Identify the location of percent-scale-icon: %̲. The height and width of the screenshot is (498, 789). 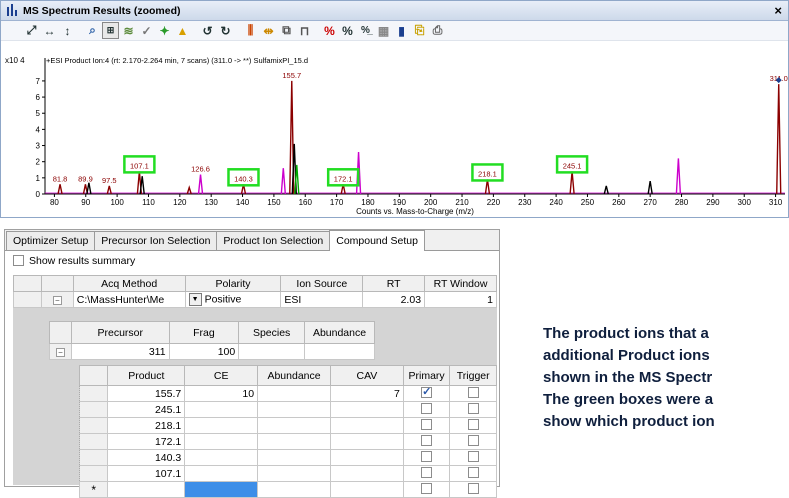
(365, 30).